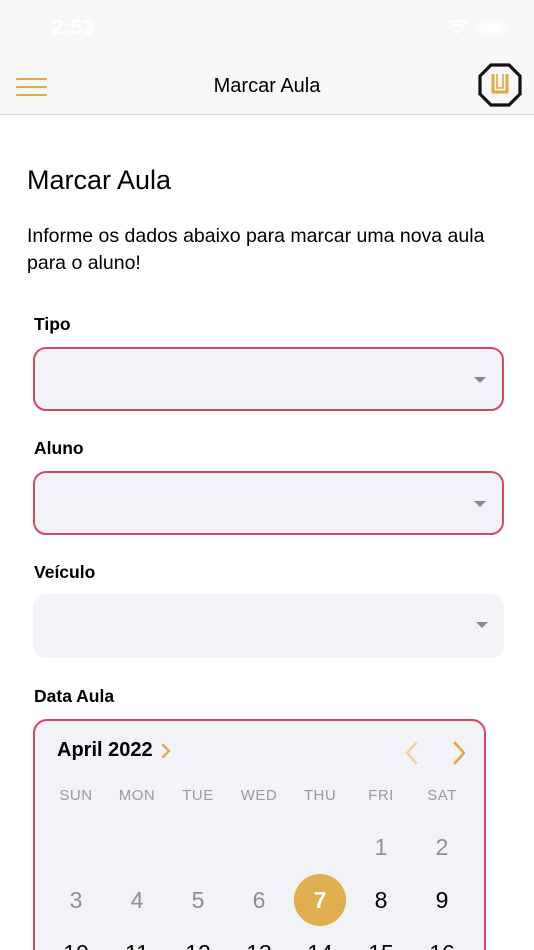 This screenshot has height=950, width=534. What do you see at coordinates (320, 900) in the screenshot?
I see `calendar-day-selected: 7` at bounding box center [320, 900].